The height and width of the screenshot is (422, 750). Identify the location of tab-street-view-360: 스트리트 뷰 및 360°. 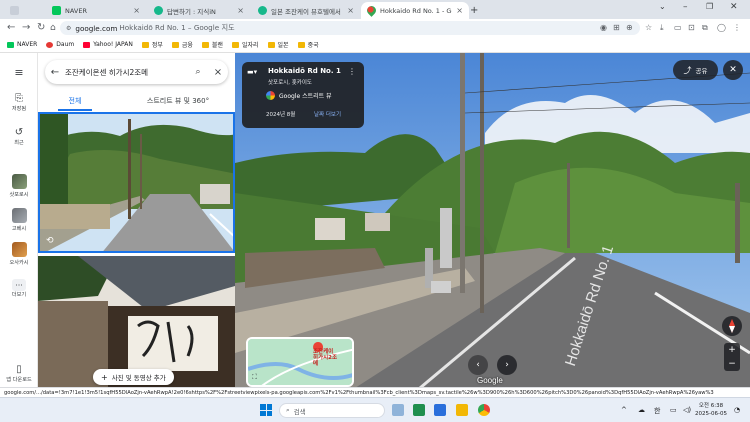
(178, 103).